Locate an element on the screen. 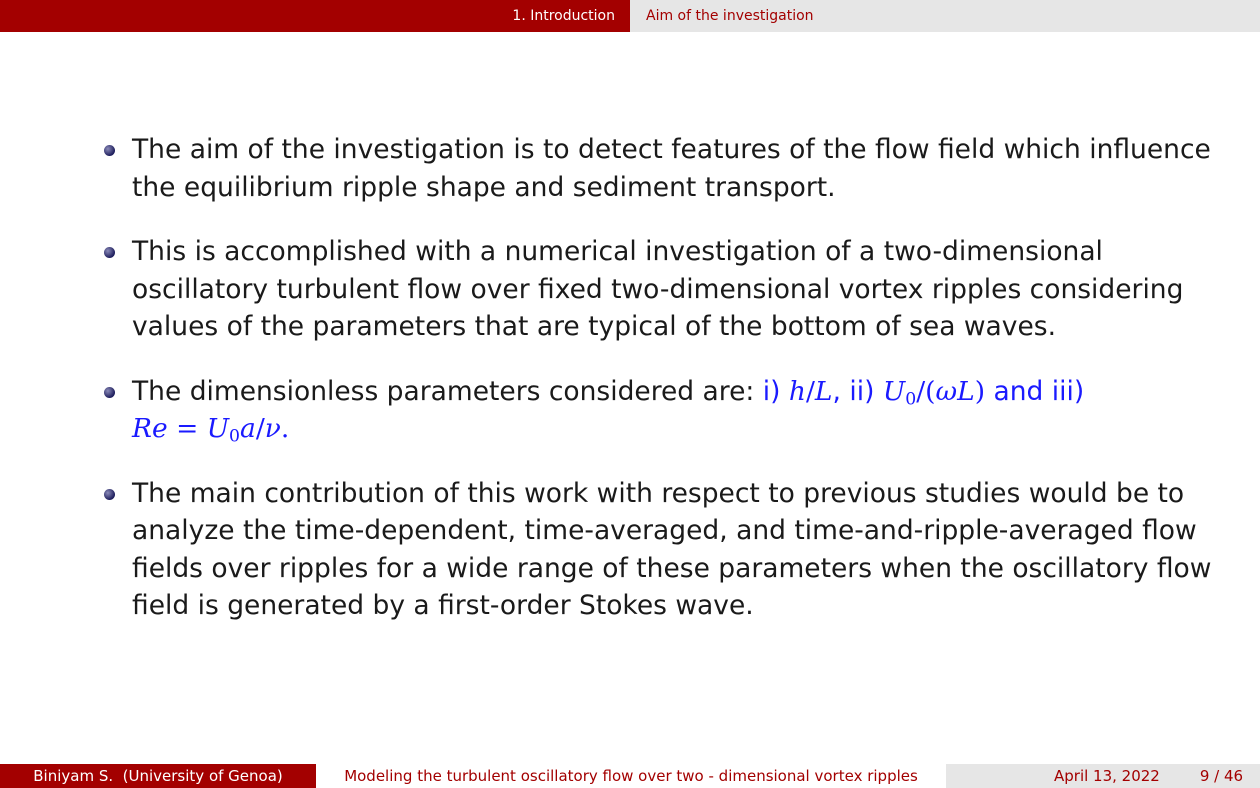  footer-author-text: Biniyam S. (University of Genoa) is located at coordinates (158, 776).